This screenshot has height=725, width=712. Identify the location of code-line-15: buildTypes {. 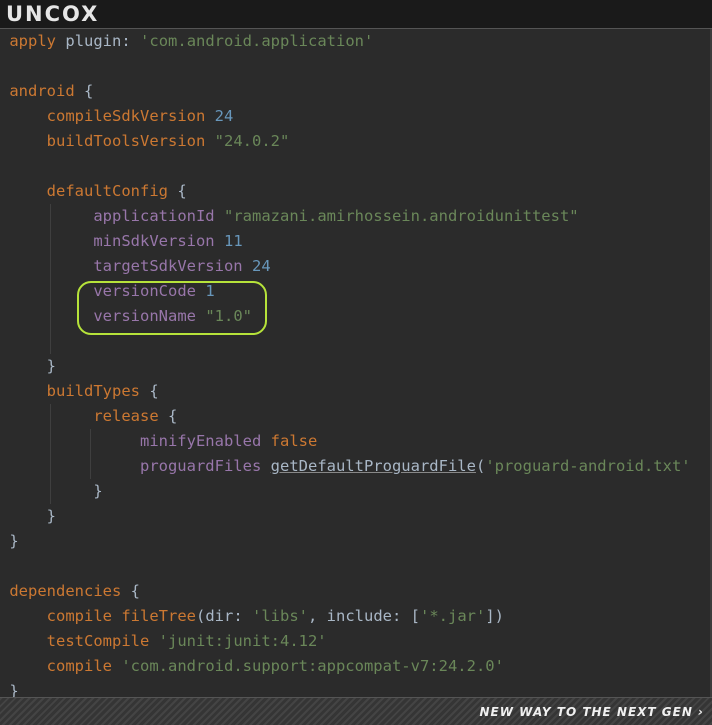
(102, 391).